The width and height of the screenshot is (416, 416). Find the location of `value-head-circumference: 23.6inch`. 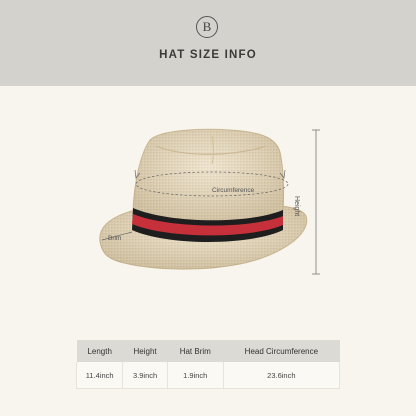

value-head-circumference: 23.6inch is located at coordinates (281, 375).